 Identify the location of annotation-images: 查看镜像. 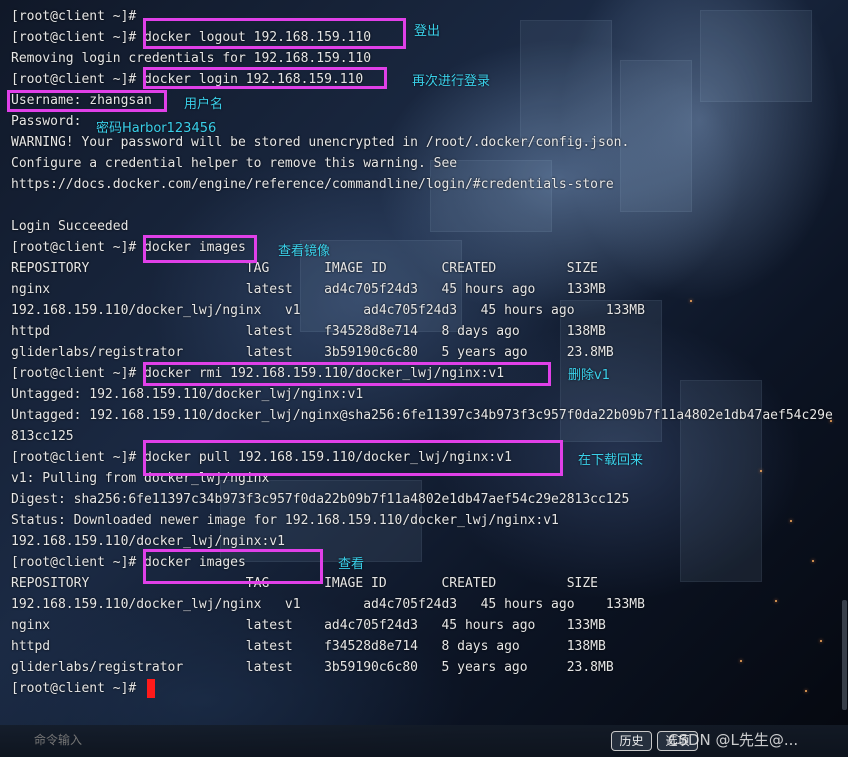
(304, 251).